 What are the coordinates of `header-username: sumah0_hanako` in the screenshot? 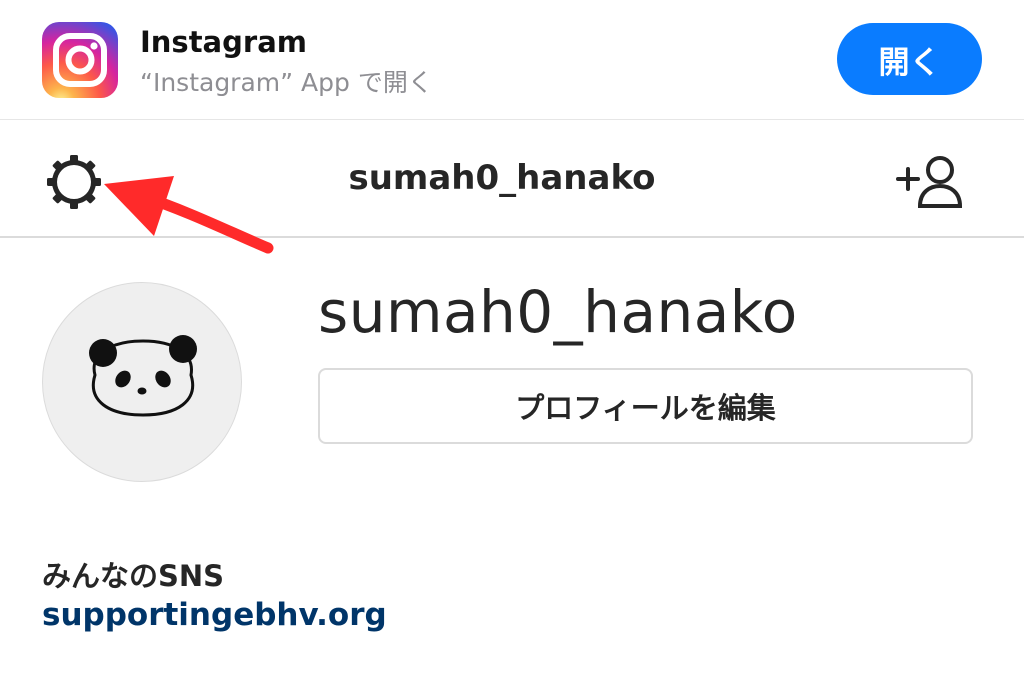 It's located at (502, 178).